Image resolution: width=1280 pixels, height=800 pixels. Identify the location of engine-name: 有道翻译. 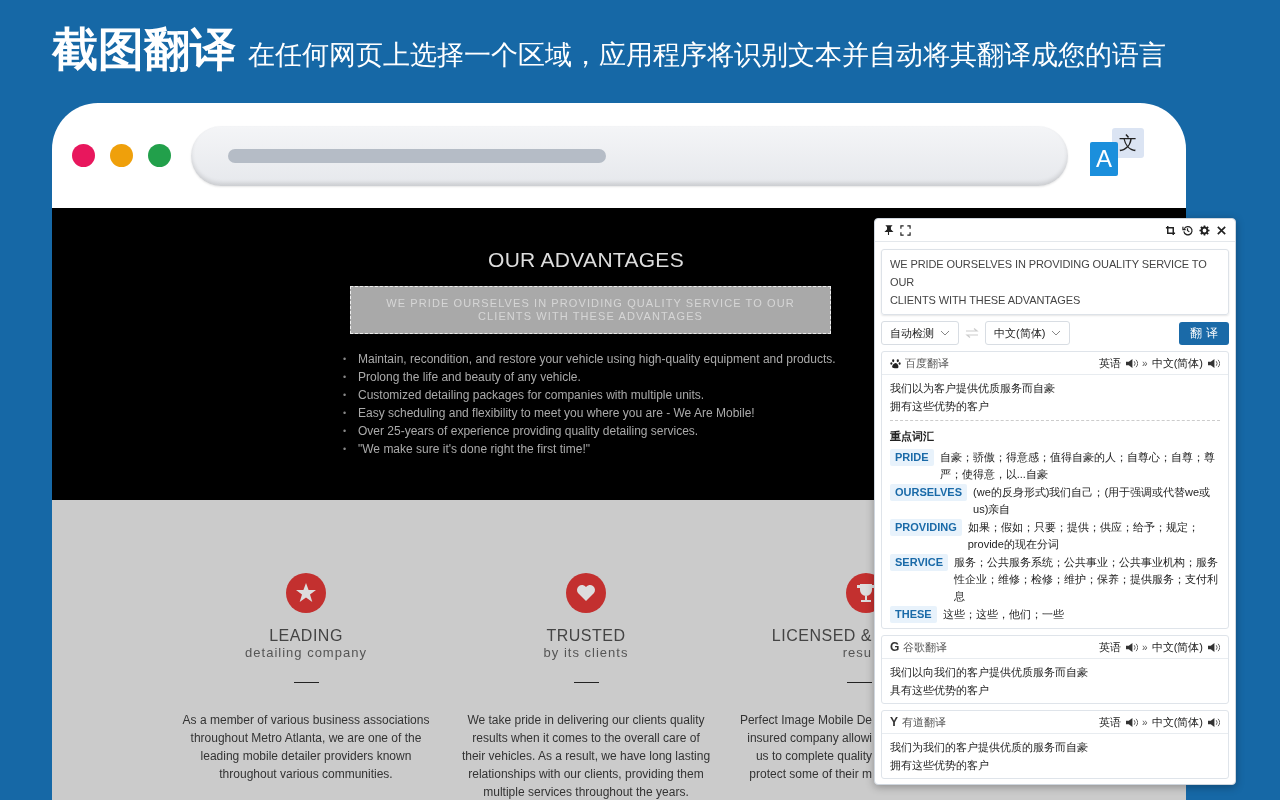
(924, 722).